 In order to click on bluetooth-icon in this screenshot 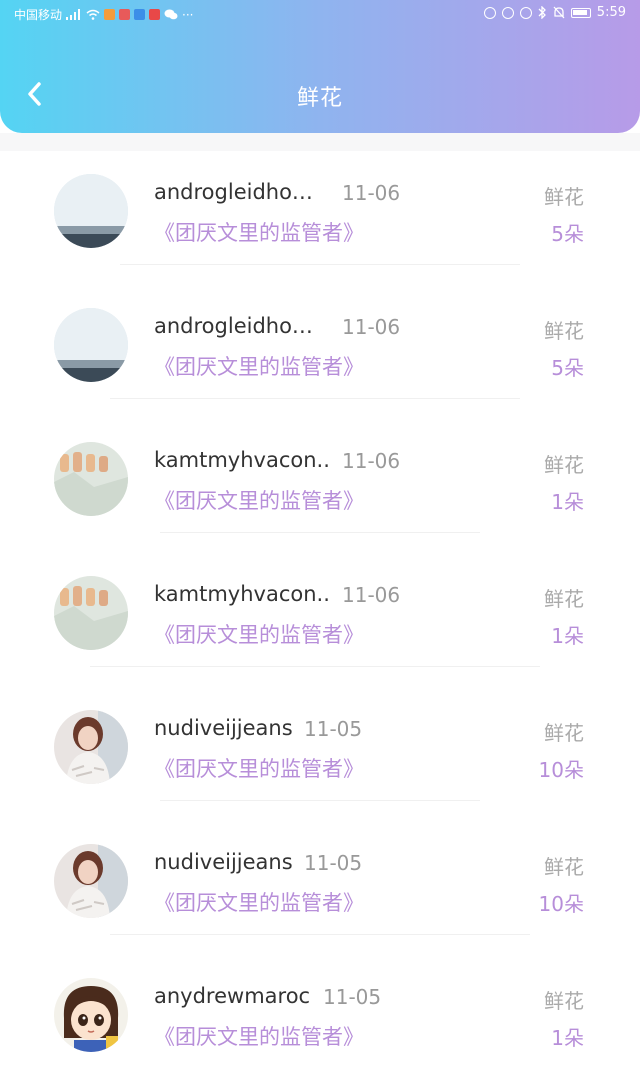, I will do `click(542, 12)`.